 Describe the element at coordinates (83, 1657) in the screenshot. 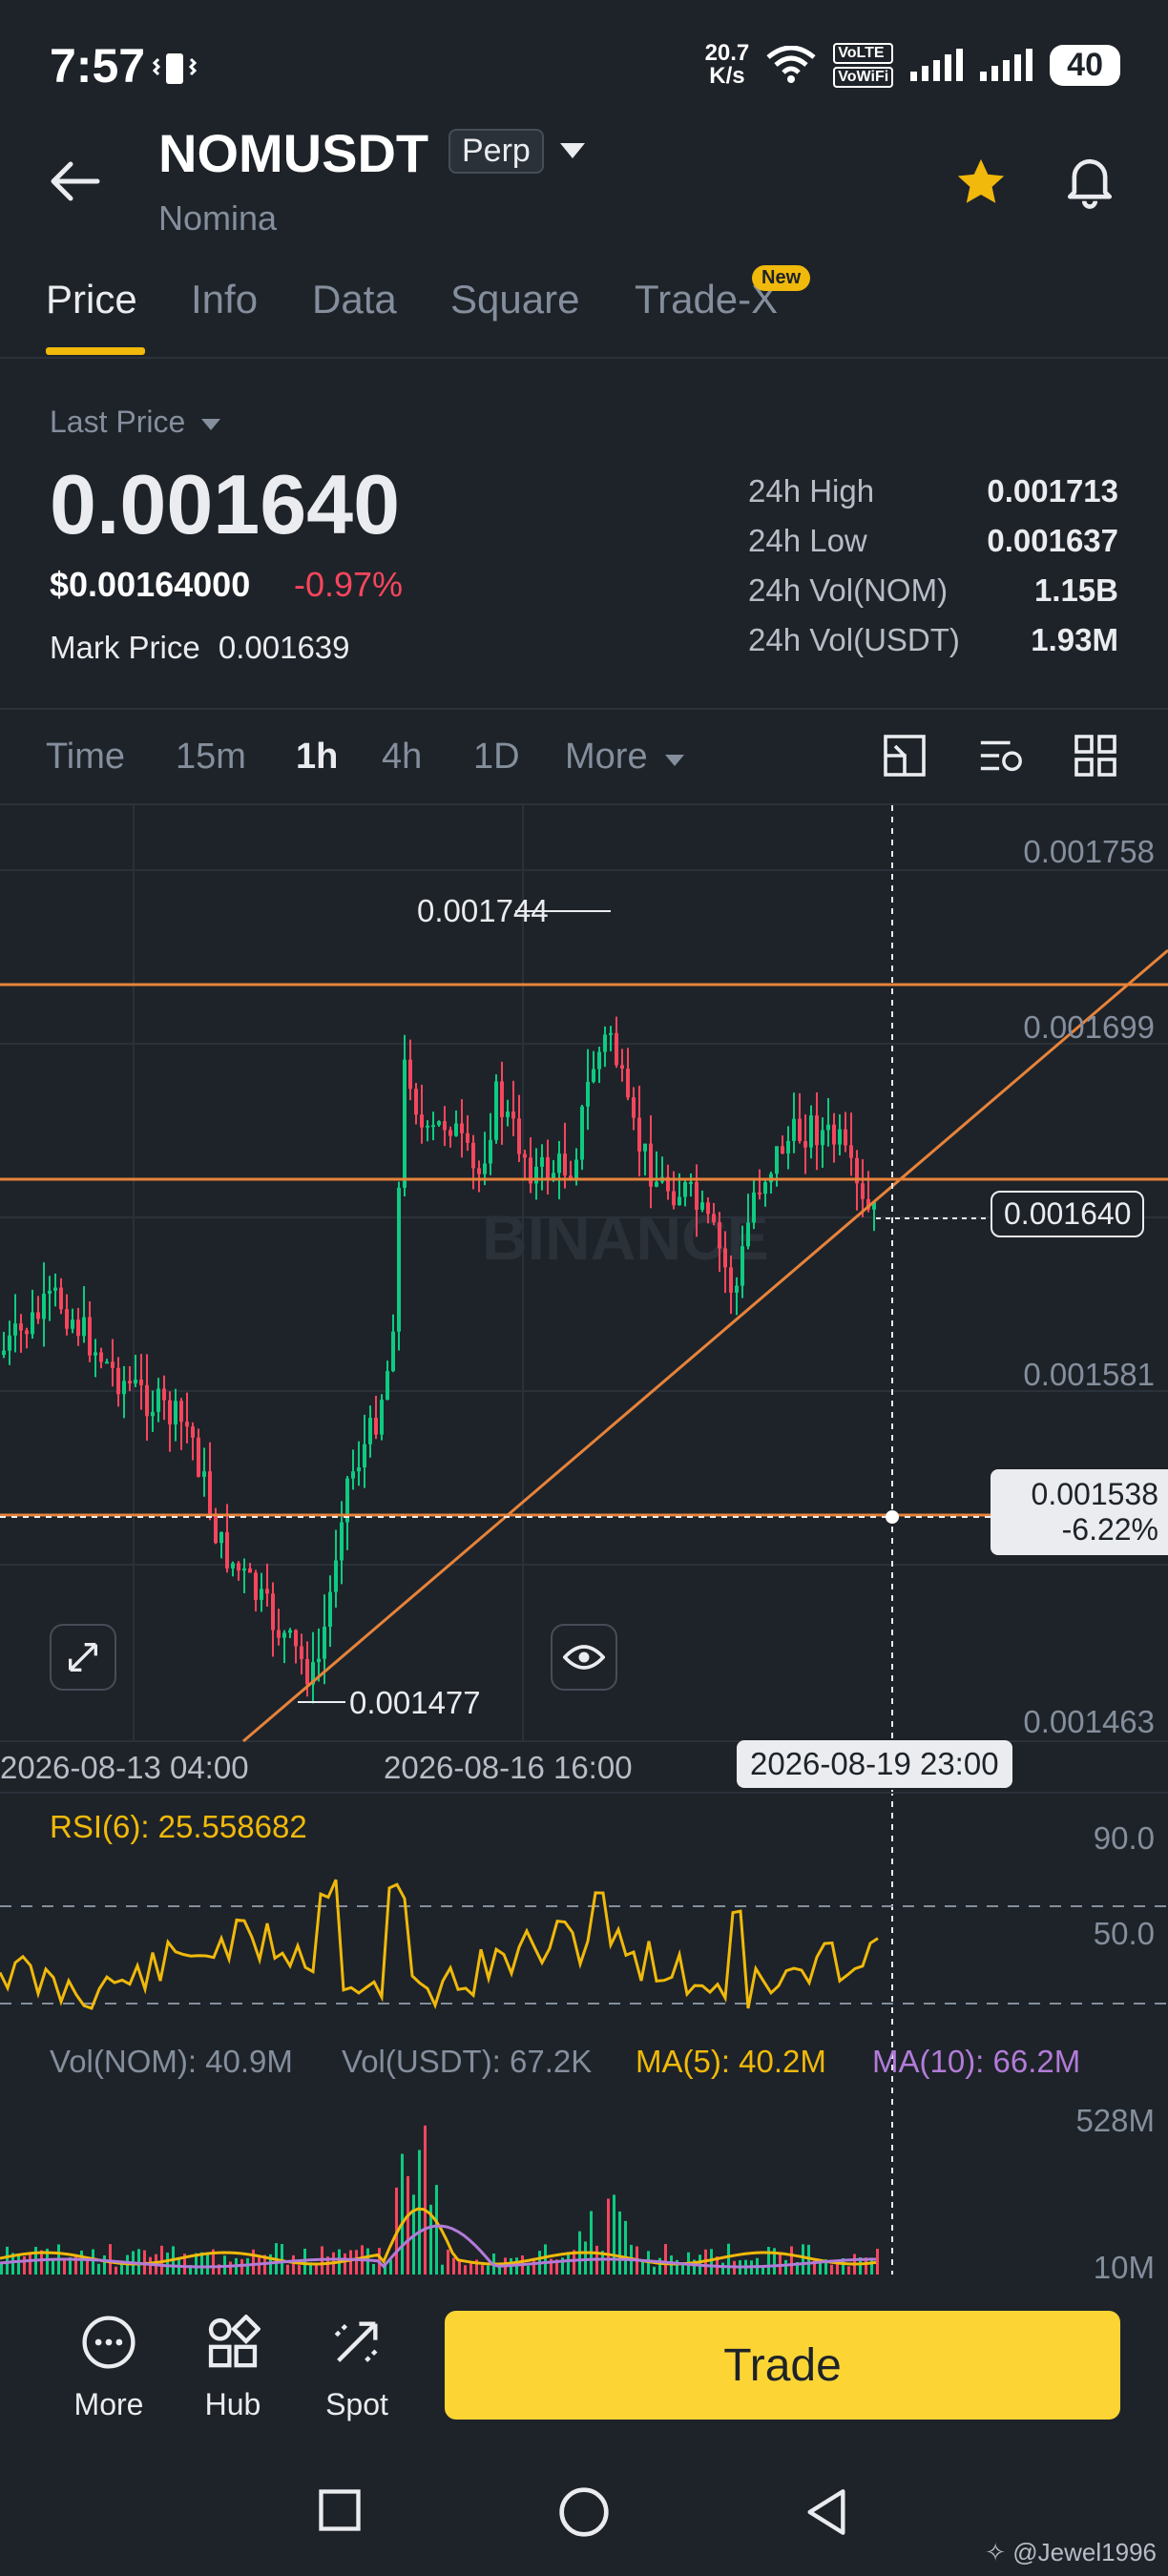

I see `expand-chart-button` at that location.